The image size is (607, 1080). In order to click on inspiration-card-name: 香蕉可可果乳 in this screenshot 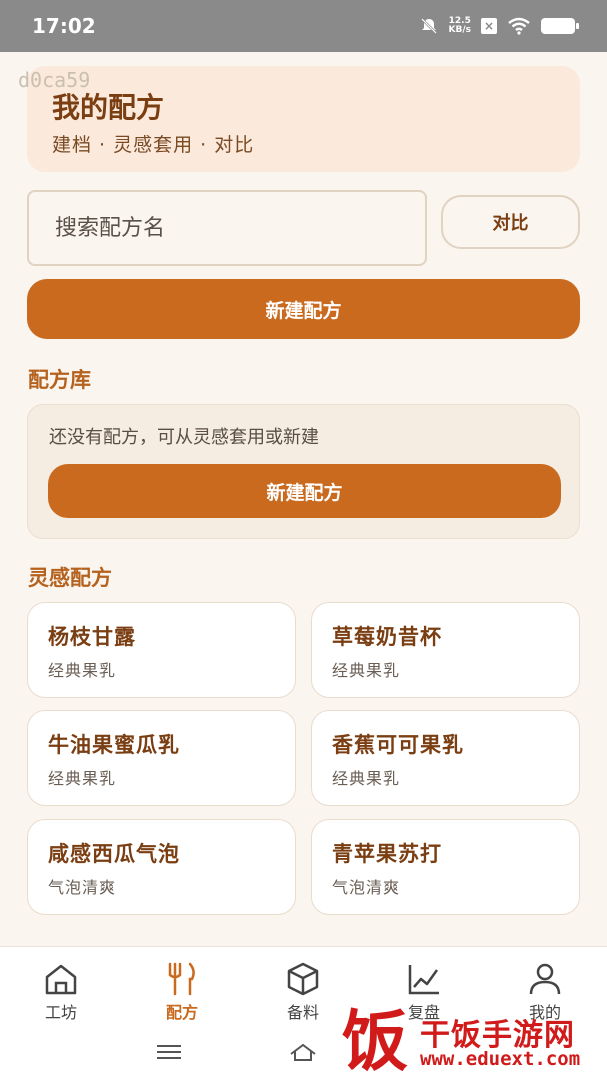, I will do `click(398, 745)`.